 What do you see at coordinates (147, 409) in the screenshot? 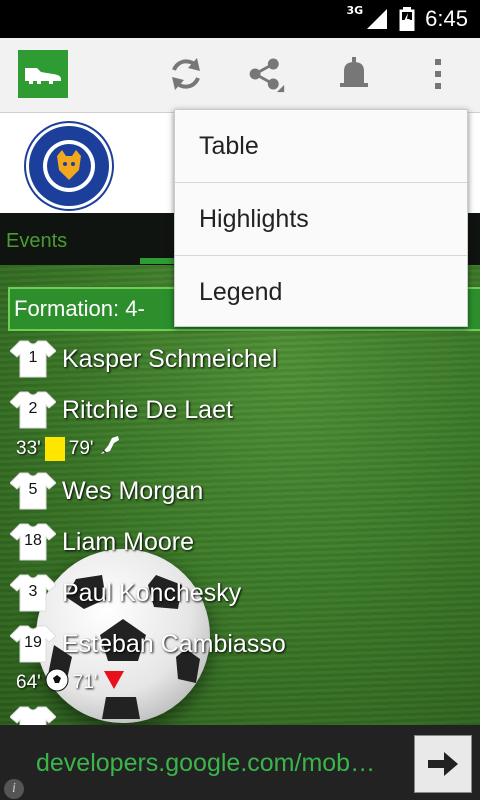
I see `player-name: Ritchie De Laet` at bounding box center [147, 409].